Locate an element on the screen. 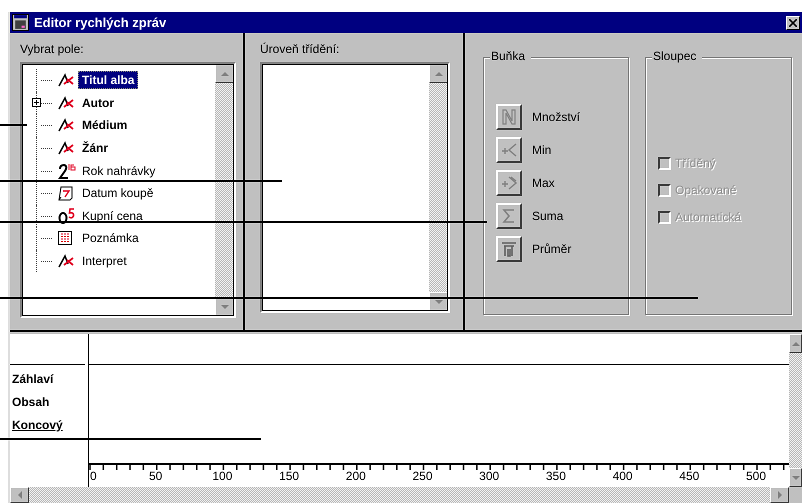 The image size is (802, 503). window-title: Editor rychlých zpráv is located at coordinates (101, 22).